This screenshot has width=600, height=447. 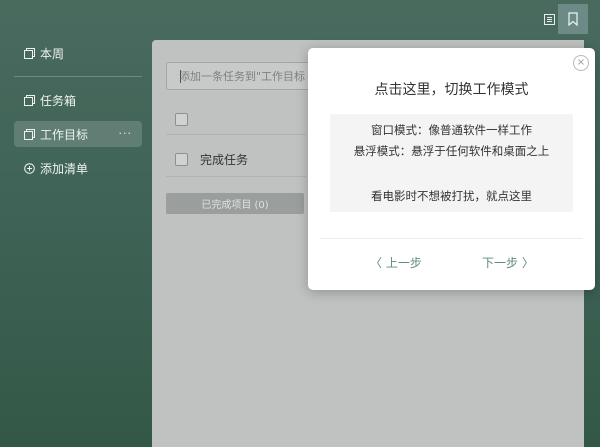 I want to click on float-mode-text: 悬浮模式：悬浮于任何软件和桌面之上, so click(x=451, y=151).